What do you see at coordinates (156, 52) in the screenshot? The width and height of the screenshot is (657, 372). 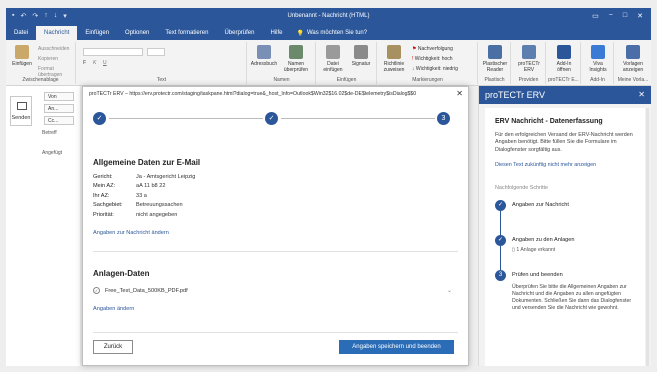 I see `font-size-select` at bounding box center [156, 52].